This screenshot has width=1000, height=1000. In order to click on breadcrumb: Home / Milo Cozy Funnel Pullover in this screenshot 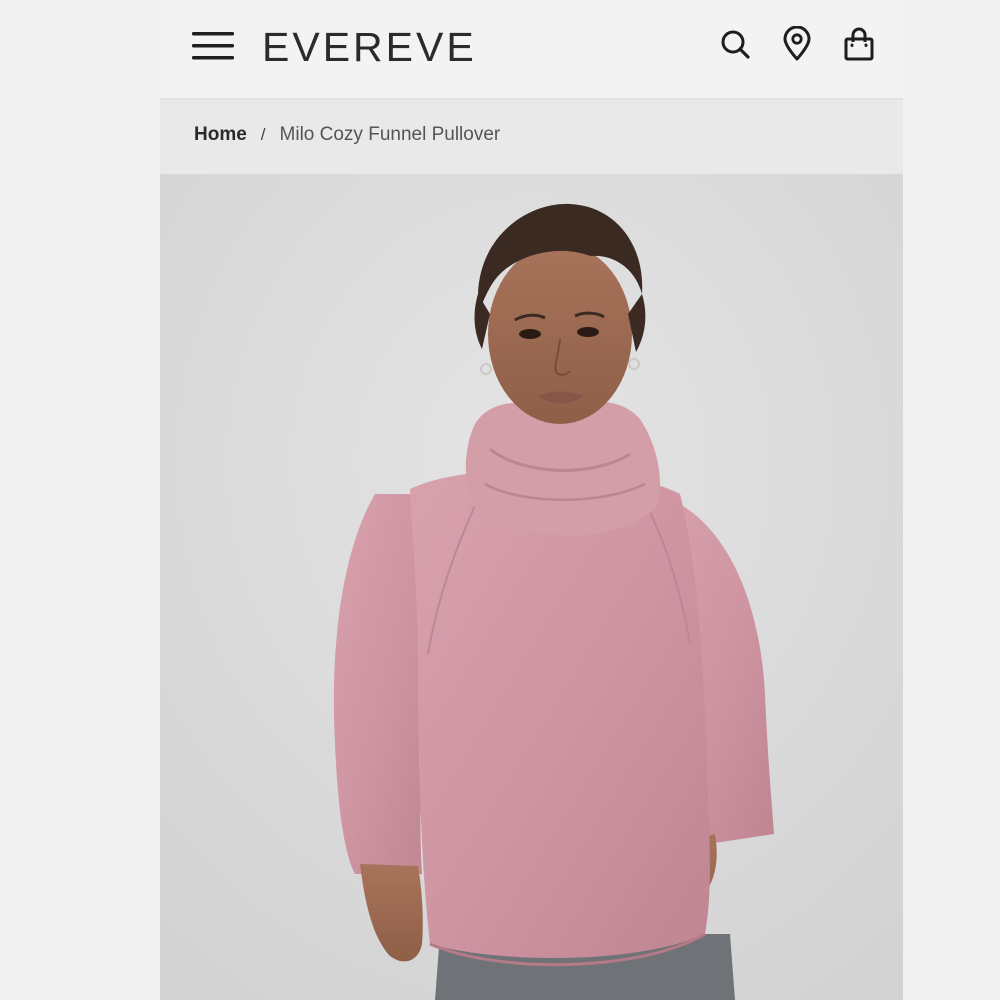, I will do `click(347, 135)`.